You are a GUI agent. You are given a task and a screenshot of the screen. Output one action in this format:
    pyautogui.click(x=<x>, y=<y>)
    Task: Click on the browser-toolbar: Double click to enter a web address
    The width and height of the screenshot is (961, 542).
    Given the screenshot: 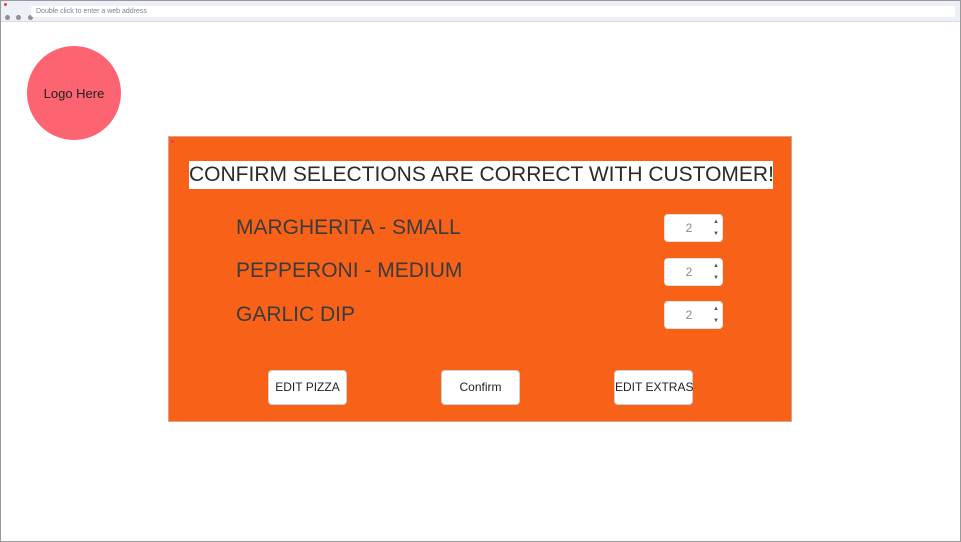 What is the action you would take?
    pyautogui.click(x=480, y=11)
    